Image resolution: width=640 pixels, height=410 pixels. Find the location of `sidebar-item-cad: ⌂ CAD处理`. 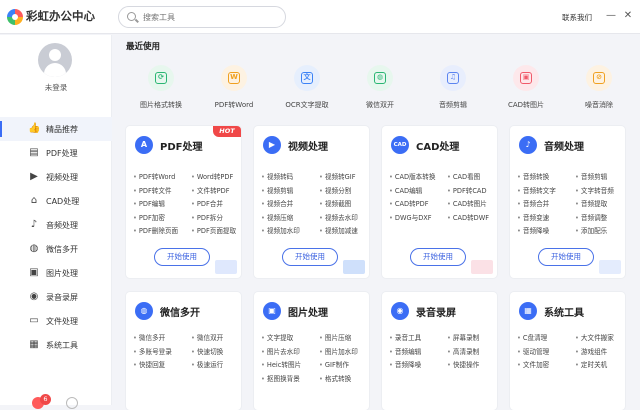

sidebar-item-cad: ⌂ CAD处理 is located at coordinates (56, 201).